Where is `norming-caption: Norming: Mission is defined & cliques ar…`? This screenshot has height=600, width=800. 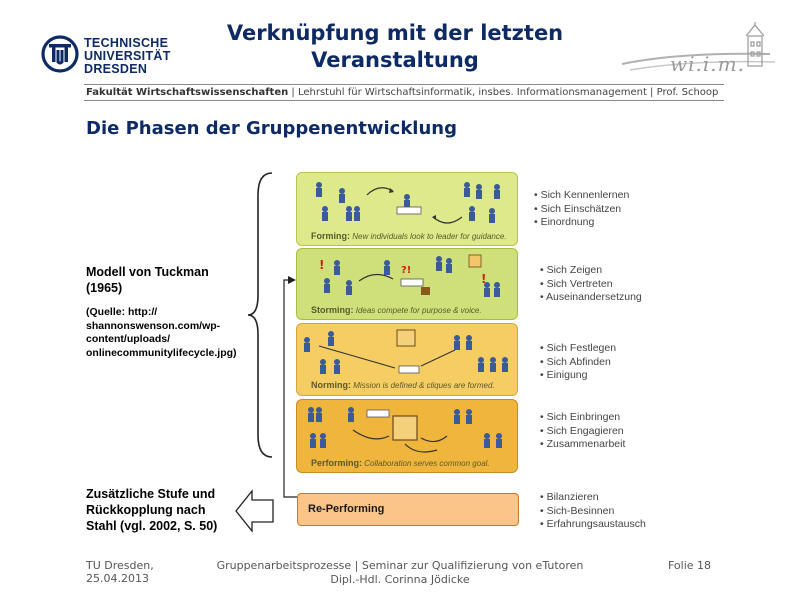 norming-caption: Norming: Mission is defined & cliques ar… is located at coordinates (403, 385).